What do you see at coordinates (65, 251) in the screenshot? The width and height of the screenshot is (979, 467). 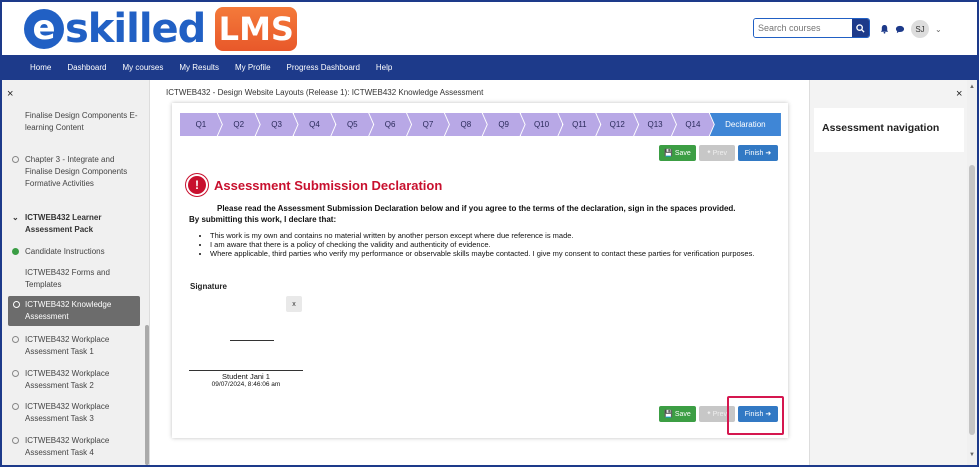 I see `course-item-label: Candidate Instructions` at bounding box center [65, 251].